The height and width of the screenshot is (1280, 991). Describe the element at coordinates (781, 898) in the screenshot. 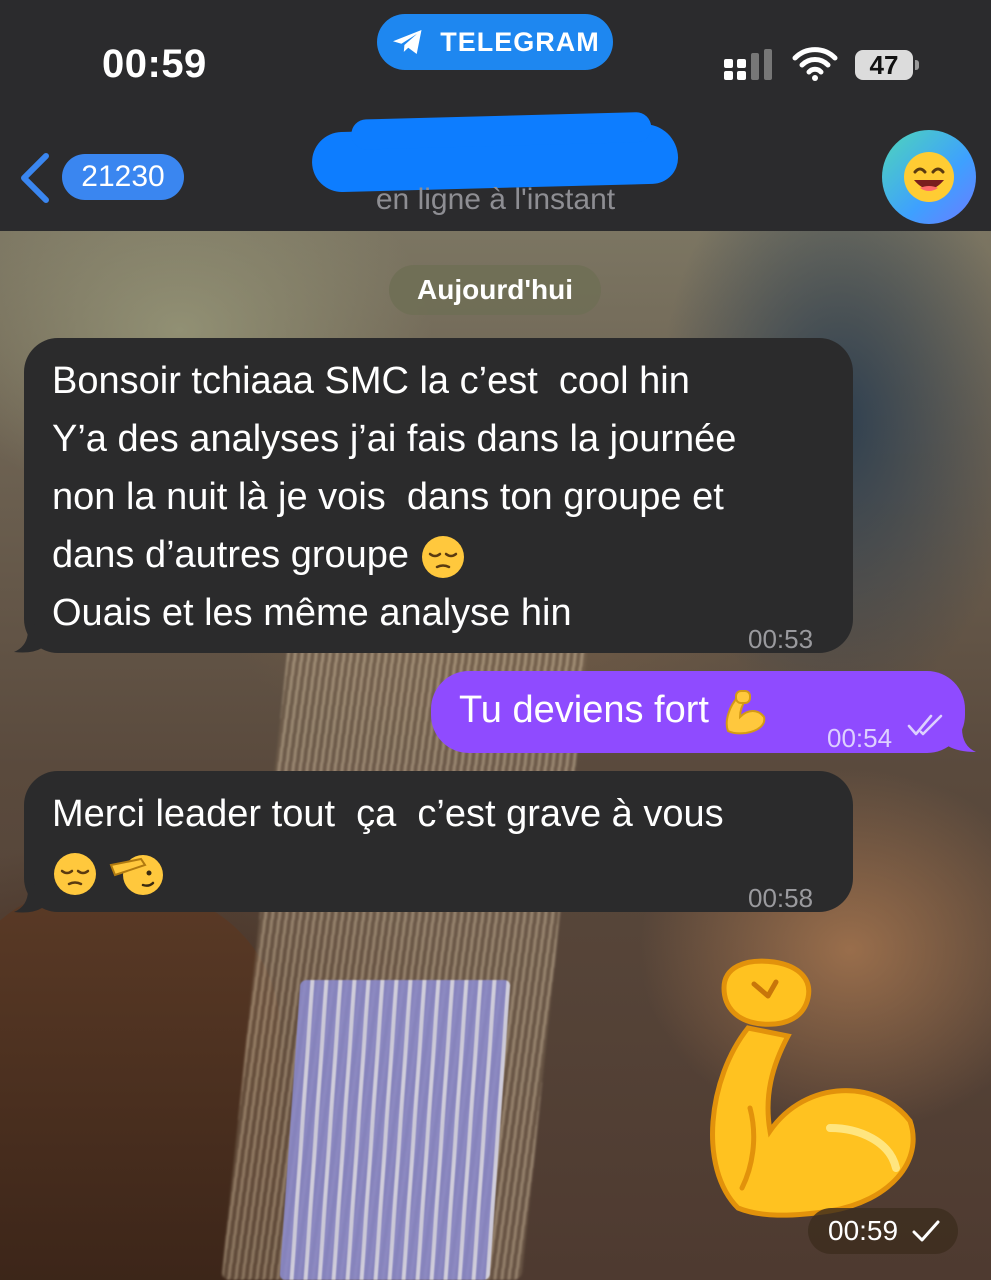

I see `message-time: 00:58` at that location.